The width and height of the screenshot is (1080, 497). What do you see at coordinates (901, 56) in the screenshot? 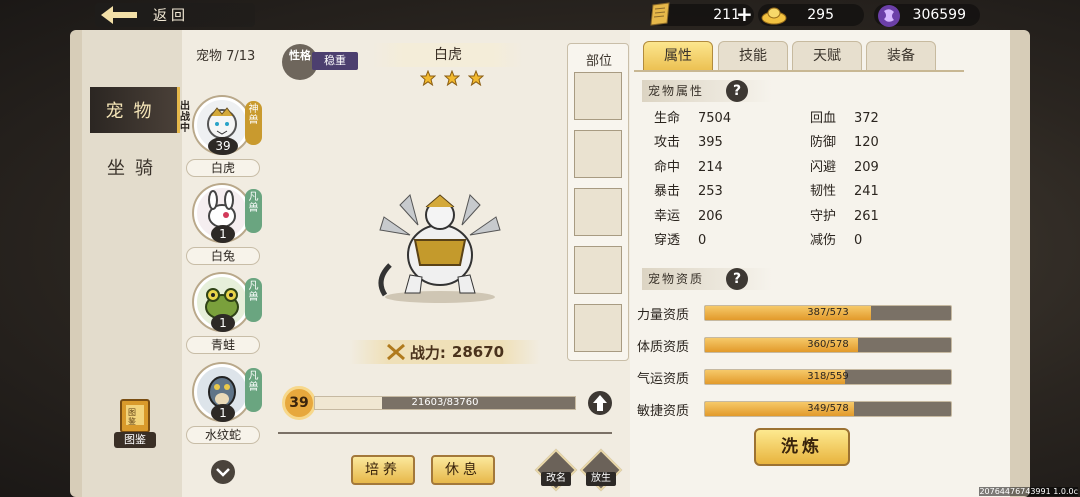
I see `tab-equipment: 装备` at bounding box center [901, 56].